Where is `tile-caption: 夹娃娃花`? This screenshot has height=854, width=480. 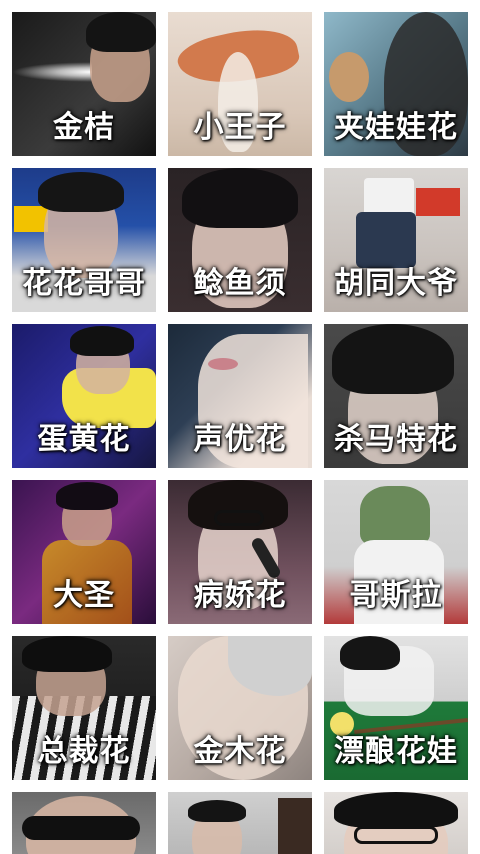 tile-caption: 夹娃娃花 is located at coordinates (396, 127).